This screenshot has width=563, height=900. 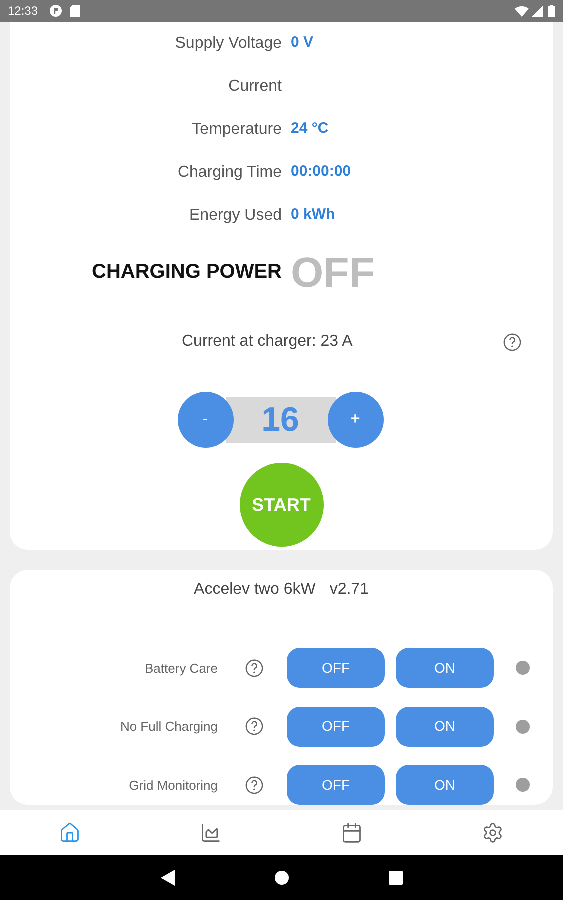 I want to click on reading-label: Supply Voltage, so click(x=228, y=44).